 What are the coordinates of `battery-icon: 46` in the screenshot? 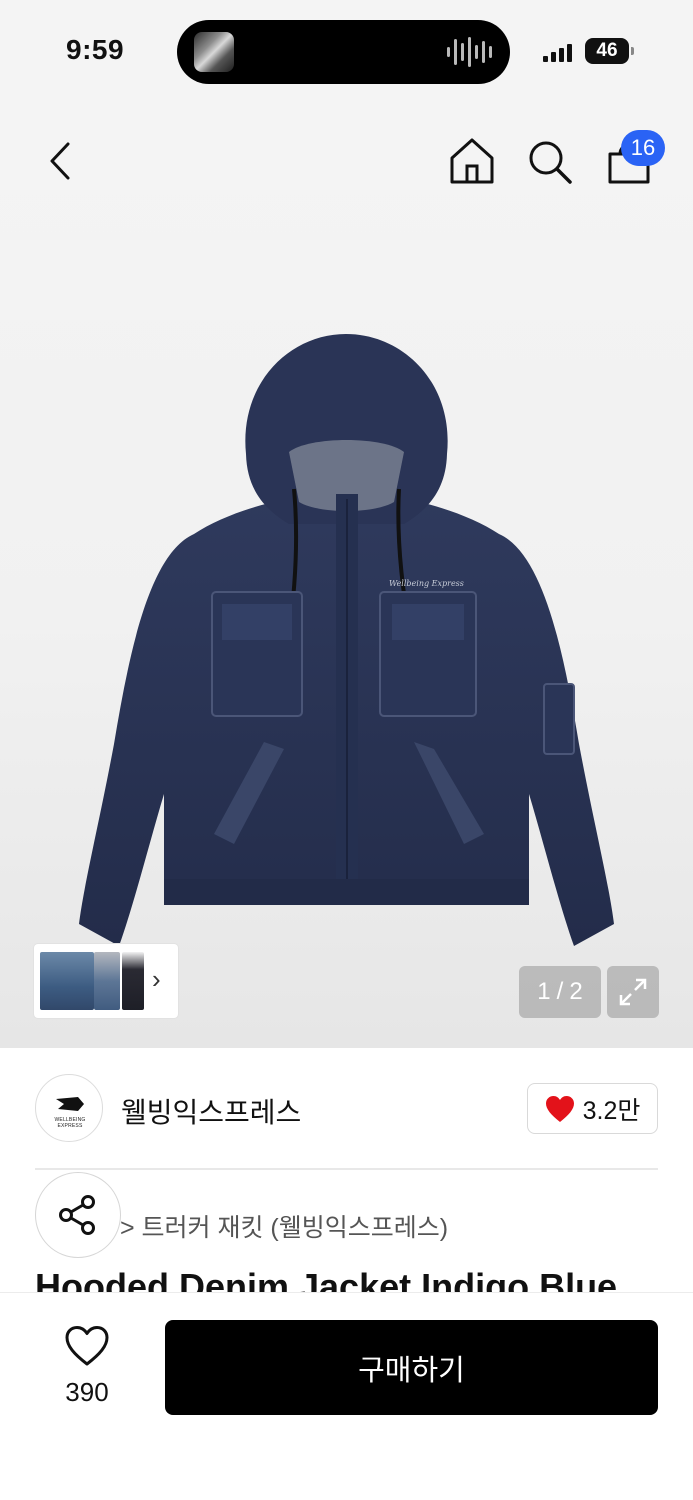 It's located at (609, 51).